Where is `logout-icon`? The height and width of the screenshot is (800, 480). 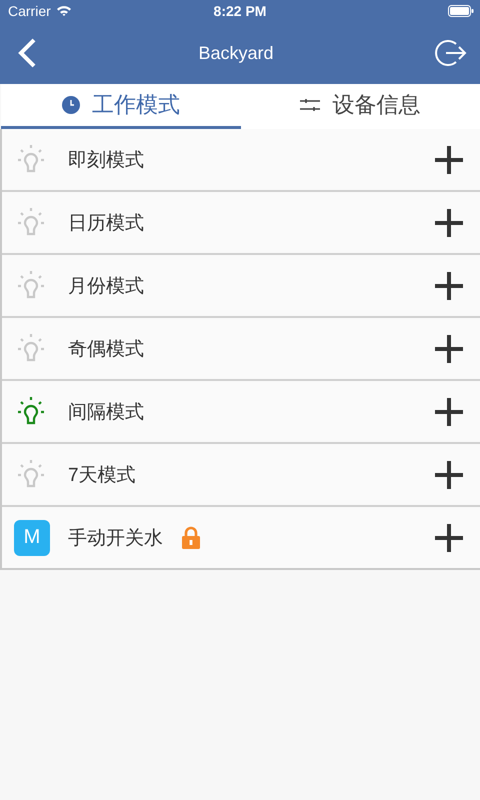
logout-icon is located at coordinates (451, 53).